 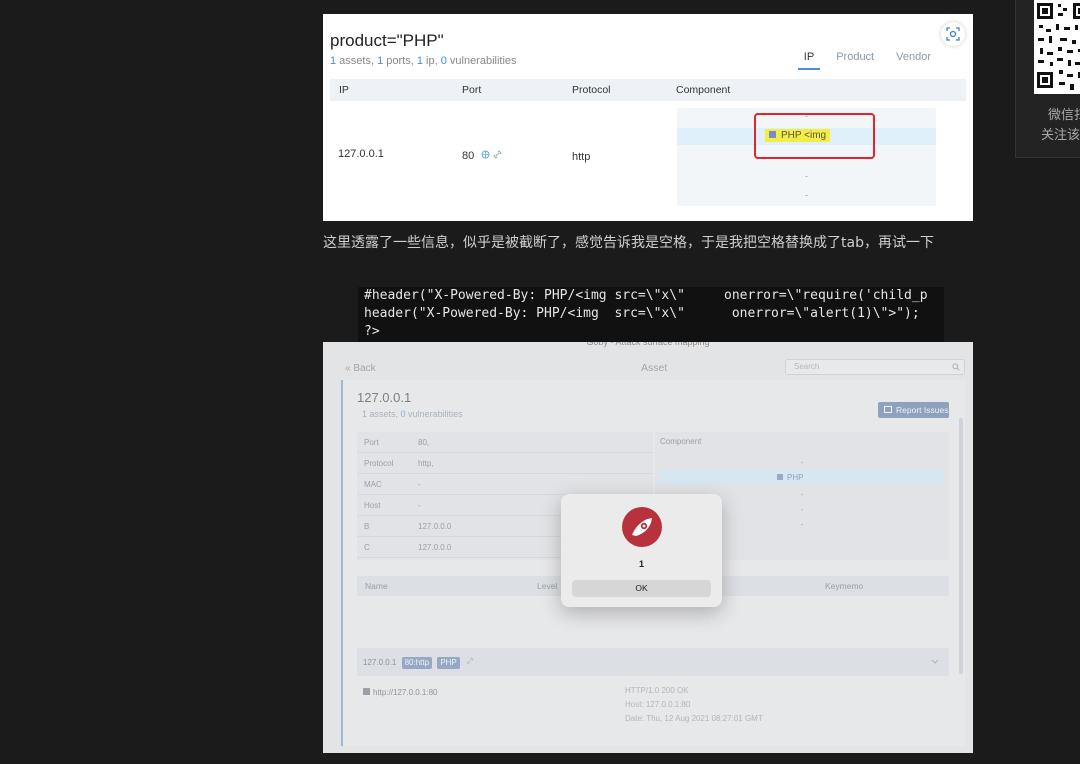 What do you see at coordinates (468, 156) in the screenshot?
I see `row-port-value: 80` at bounding box center [468, 156].